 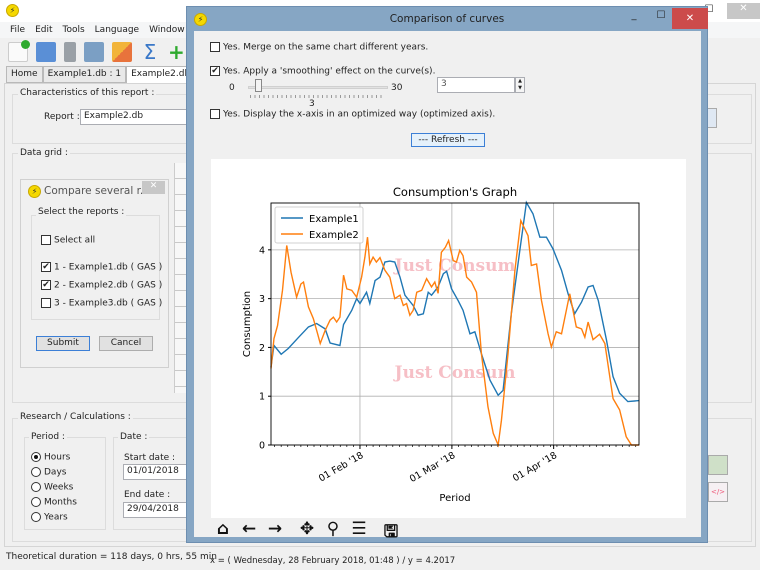 What do you see at coordinates (718, 465) in the screenshot?
I see `export-excel-button` at bounding box center [718, 465].